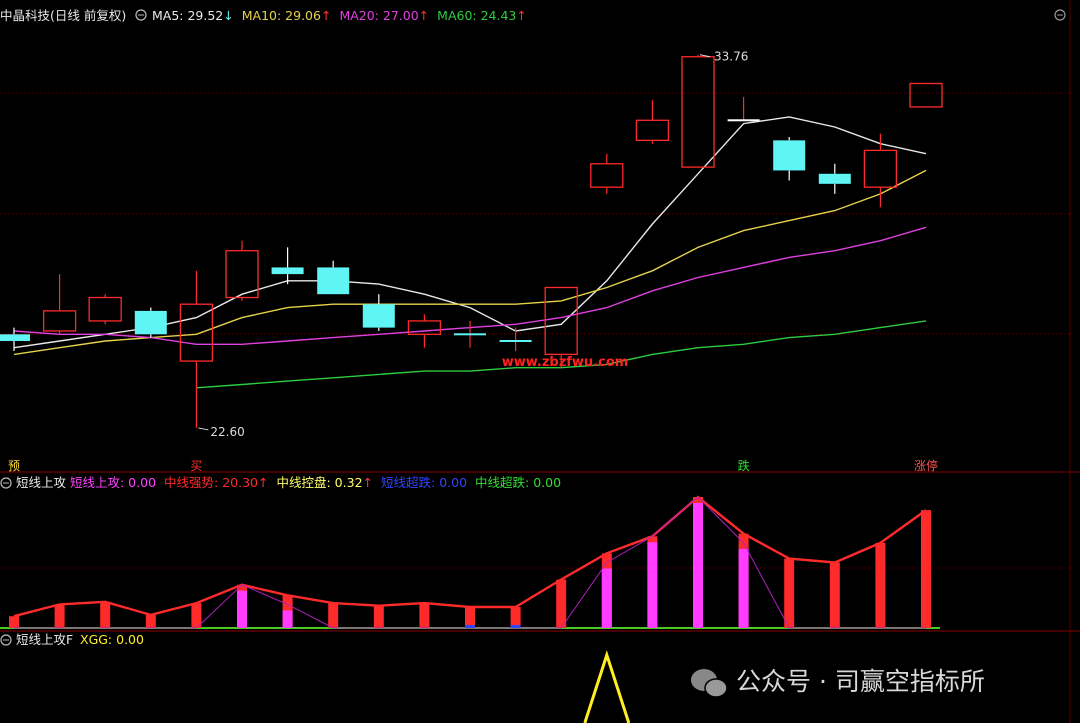 This screenshot has width=1080, height=723. I want to click on legend-entry: MA60: 24.43, so click(476, 15).